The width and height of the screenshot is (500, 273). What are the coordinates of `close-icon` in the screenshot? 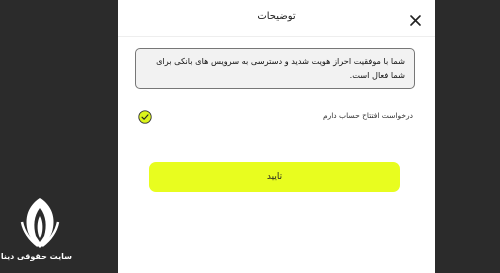 It's located at (415, 20).